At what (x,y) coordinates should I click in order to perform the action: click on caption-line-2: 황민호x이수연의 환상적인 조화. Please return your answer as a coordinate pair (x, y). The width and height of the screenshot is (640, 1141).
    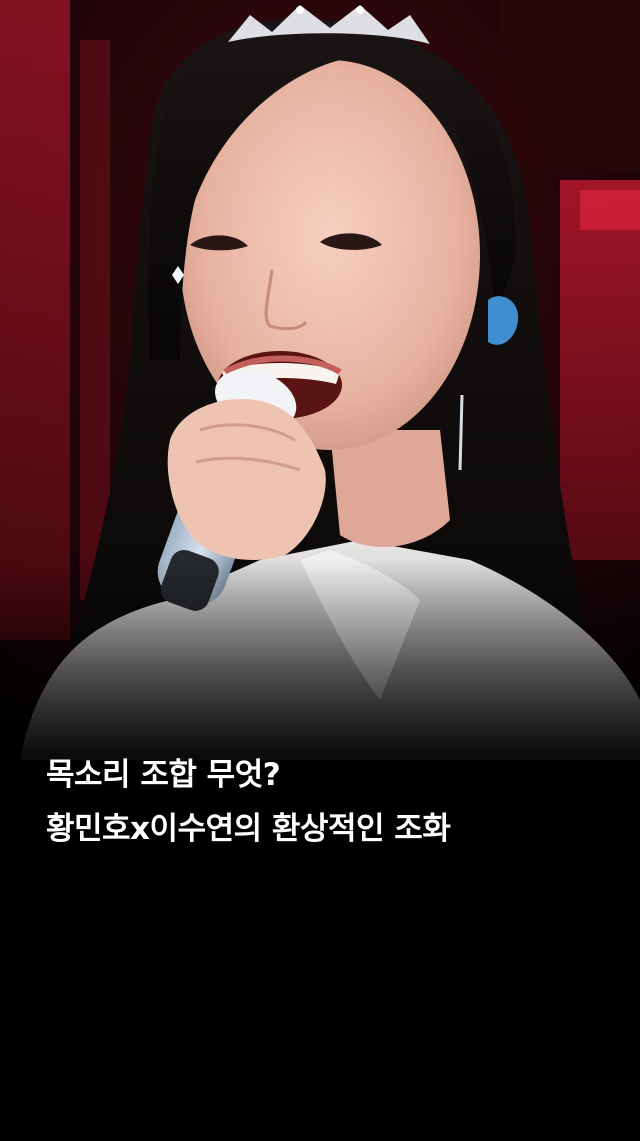
    Looking at the image, I should click on (248, 829).